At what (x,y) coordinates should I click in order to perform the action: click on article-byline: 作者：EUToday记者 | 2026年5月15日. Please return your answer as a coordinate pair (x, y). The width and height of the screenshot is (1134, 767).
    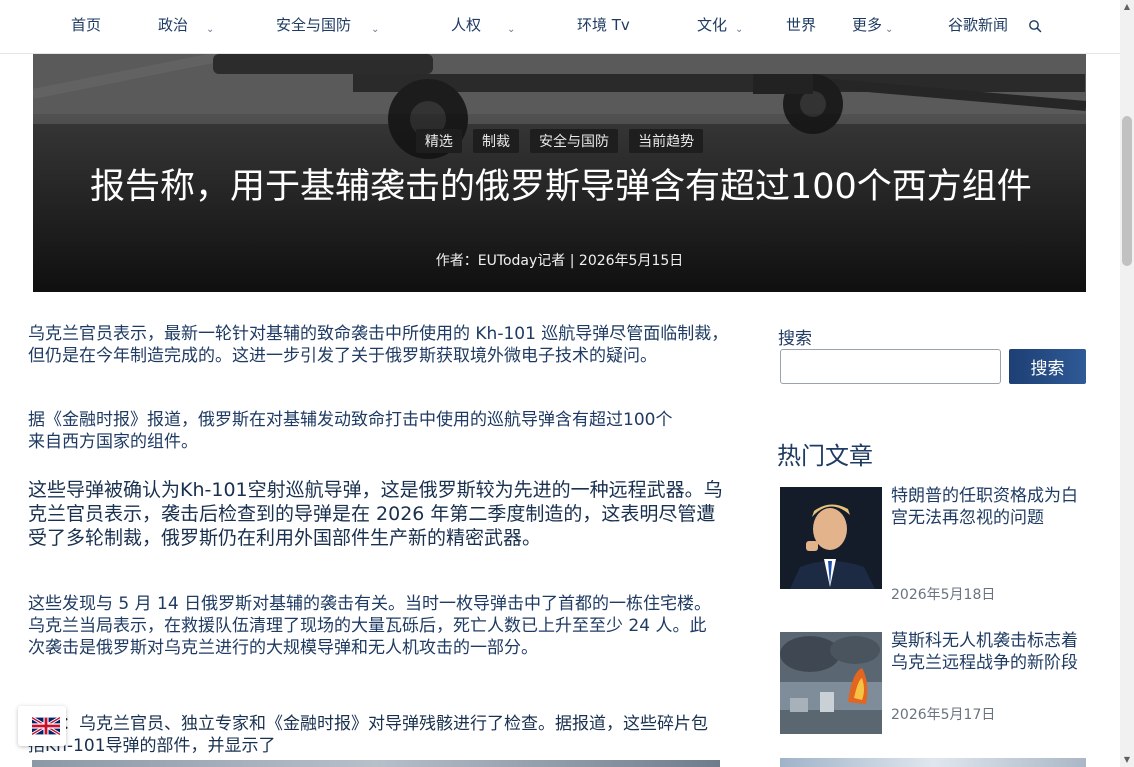
    Looking at the image, I should click on (559, 261).